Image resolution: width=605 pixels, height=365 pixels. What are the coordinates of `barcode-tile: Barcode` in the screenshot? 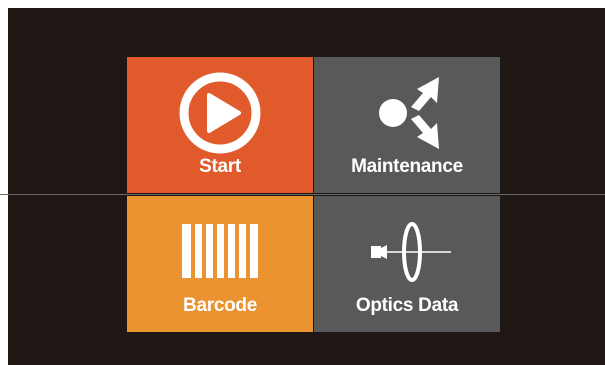 It's located at (220, 264).